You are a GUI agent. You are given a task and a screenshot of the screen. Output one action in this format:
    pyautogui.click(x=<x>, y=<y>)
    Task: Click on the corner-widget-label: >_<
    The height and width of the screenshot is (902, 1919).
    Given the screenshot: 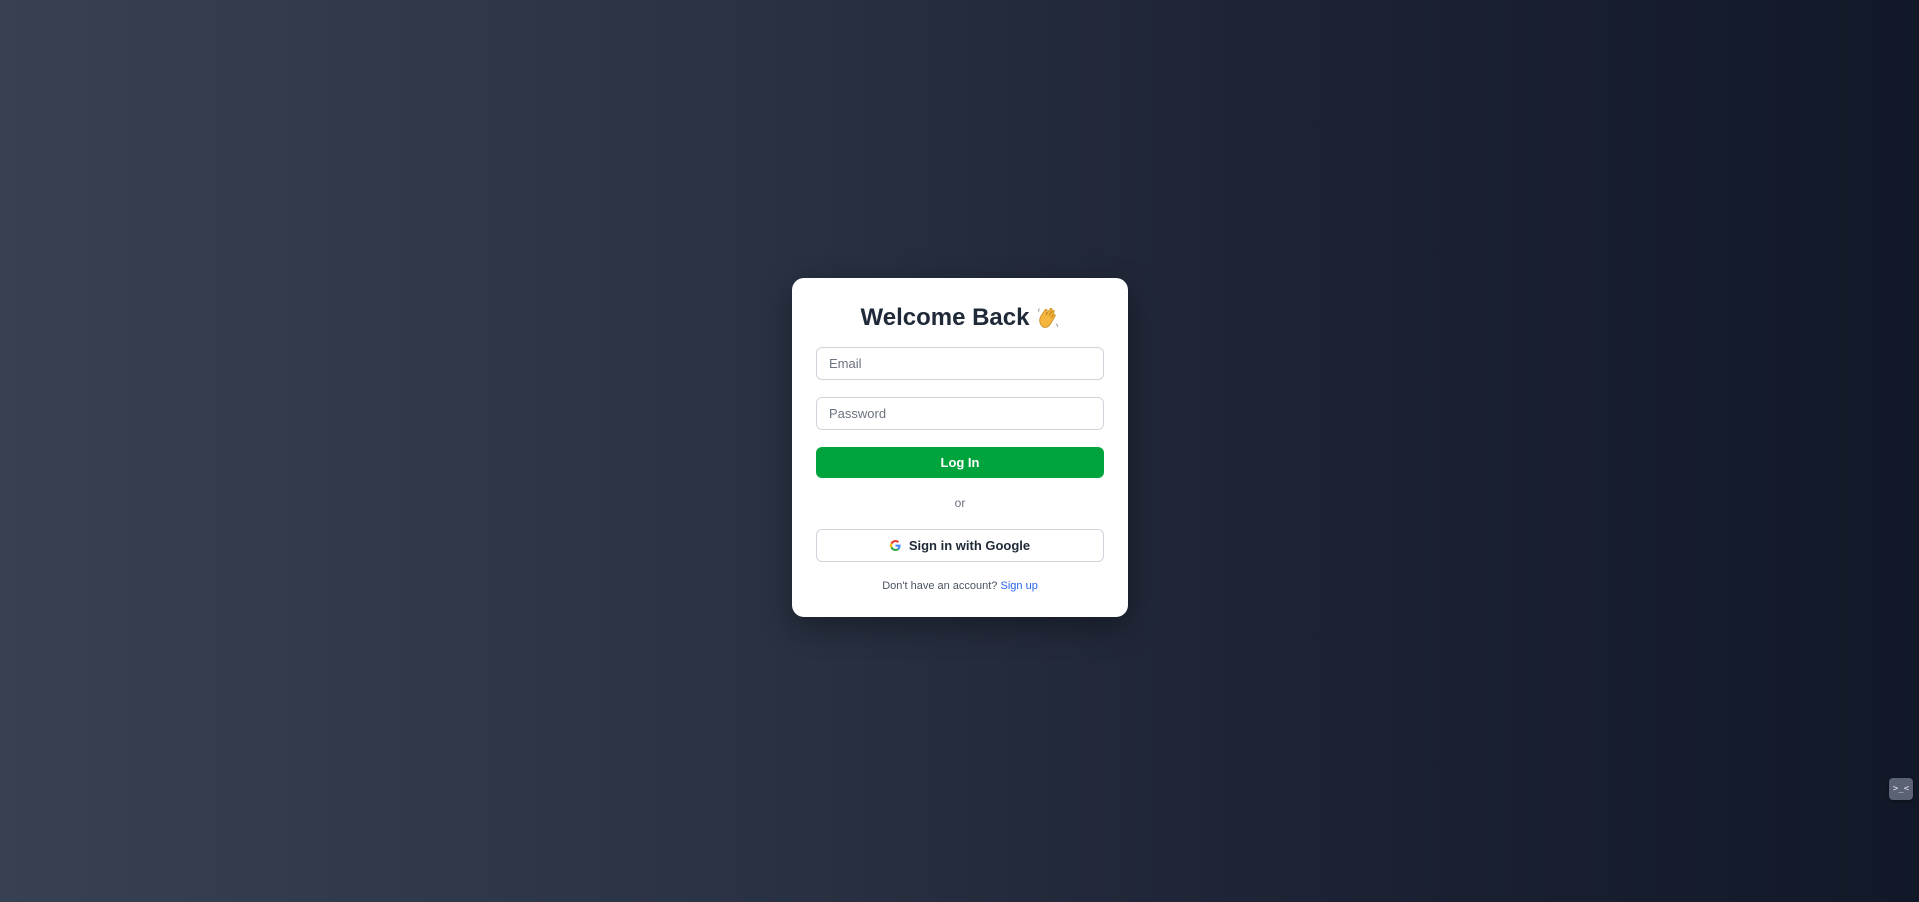 What is the action you would take?
    pyautogui.click(x=1901, y=789)
    